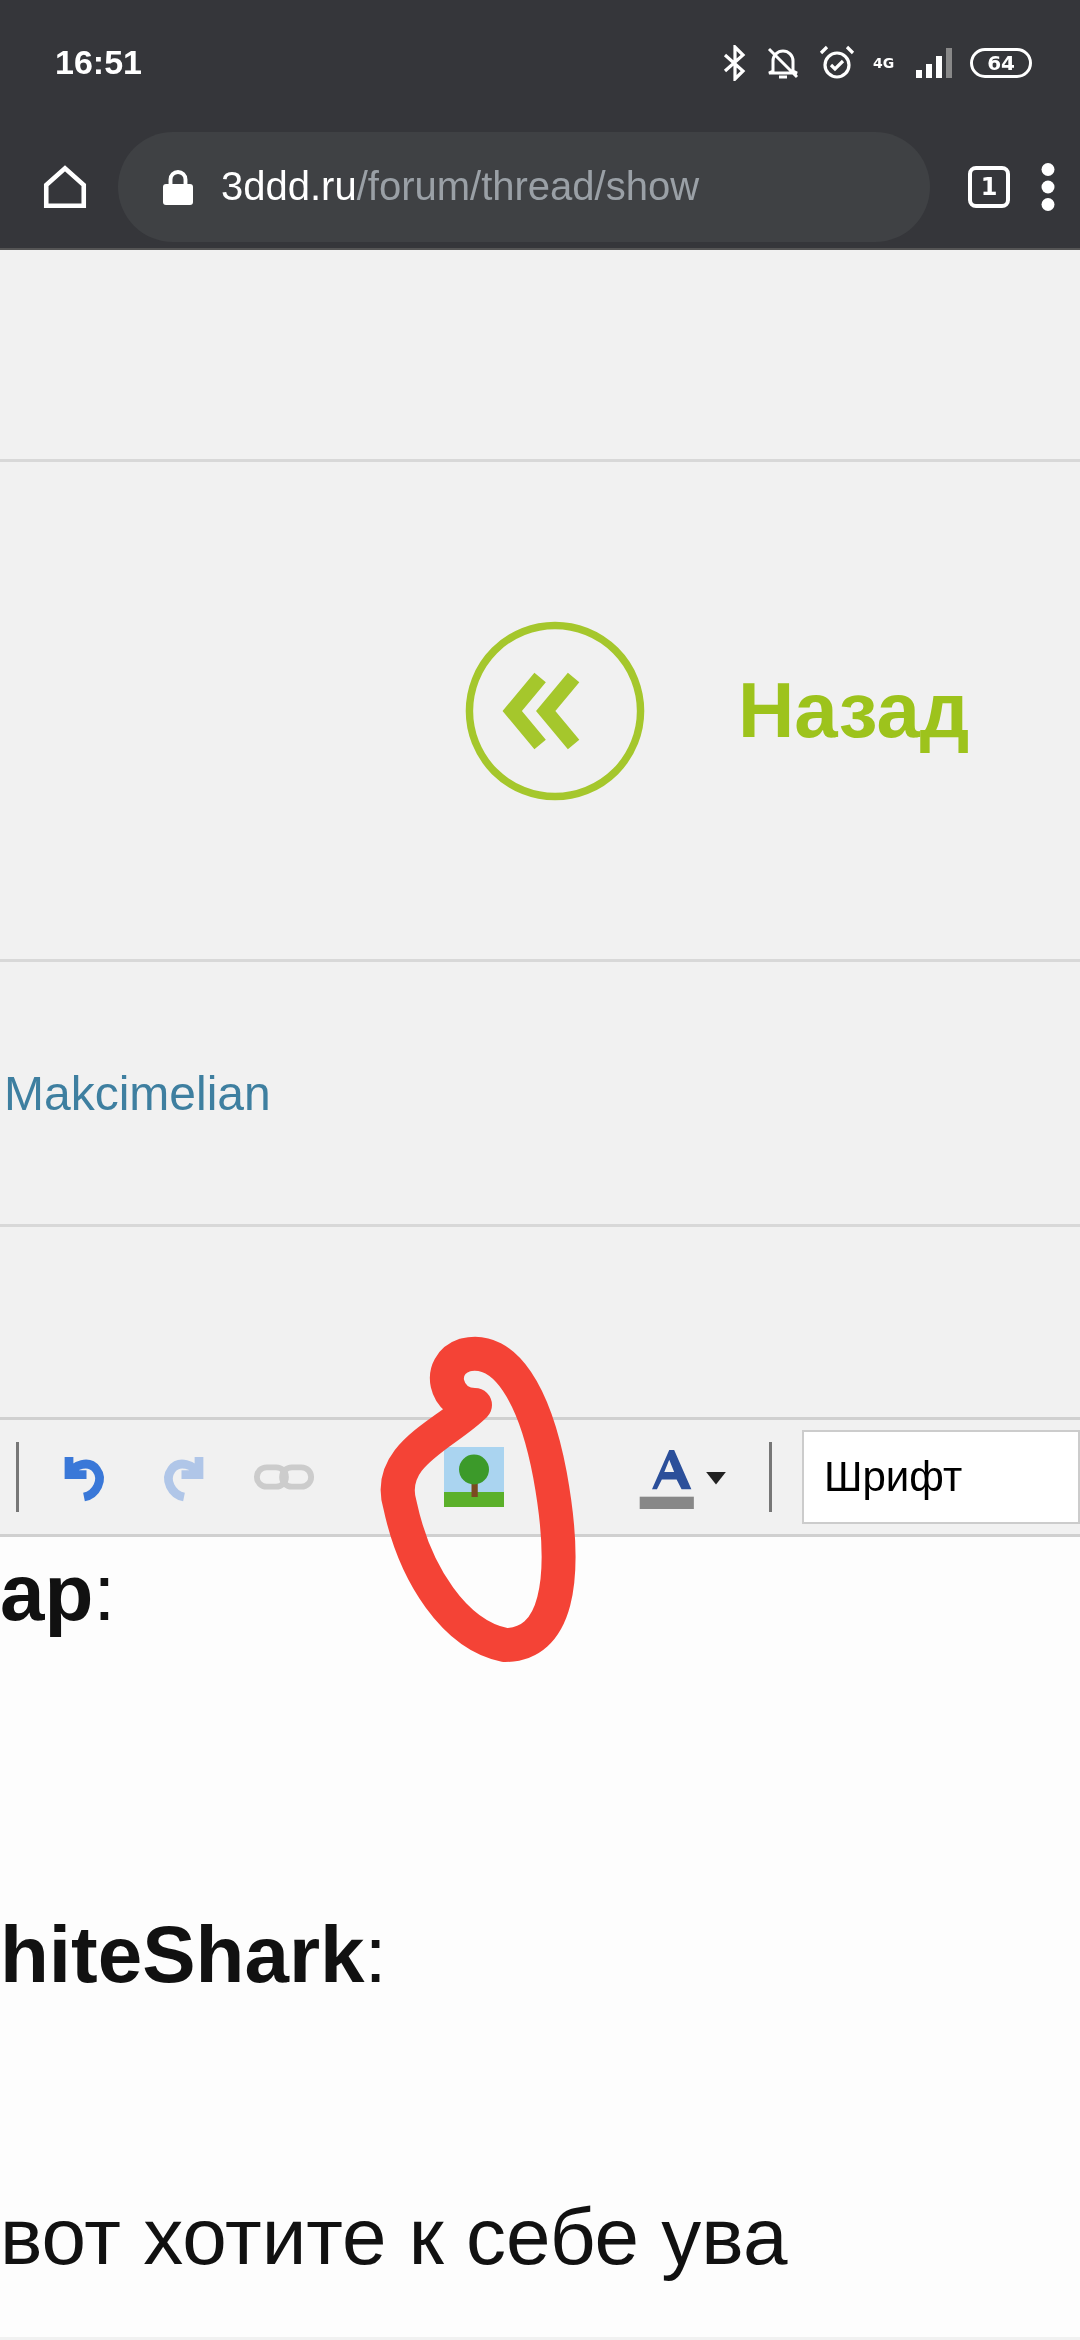 The height and width of the screenshot is (2340, 1080). I want to click on battery-indicator: 64, so click(1001, 62).